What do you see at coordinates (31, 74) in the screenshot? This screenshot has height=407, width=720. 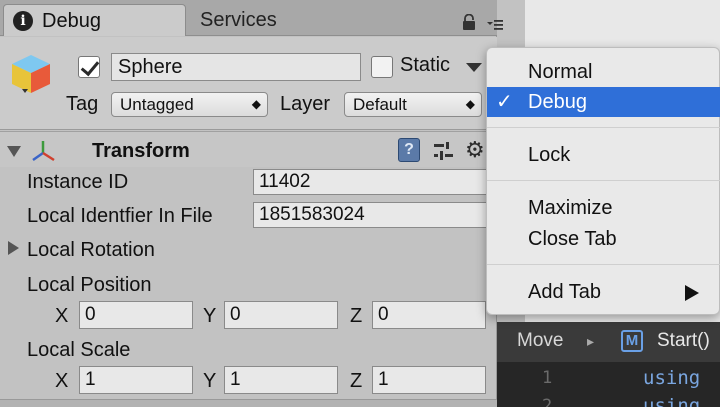 I see `gameobject-cube-icon` at bounding box center [31, 74].